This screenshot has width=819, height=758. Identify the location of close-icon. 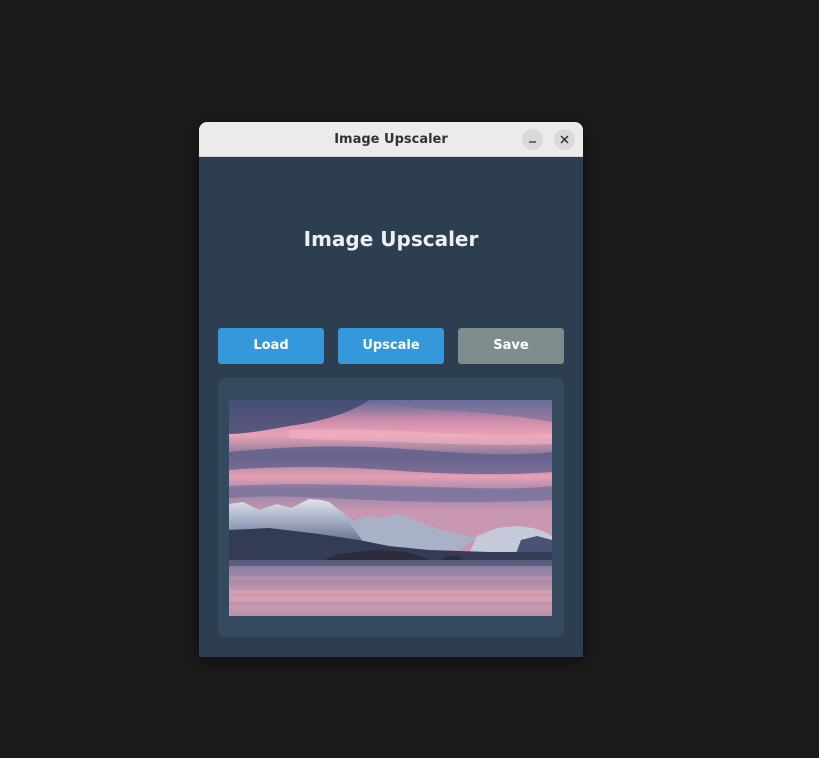
(564, 139).